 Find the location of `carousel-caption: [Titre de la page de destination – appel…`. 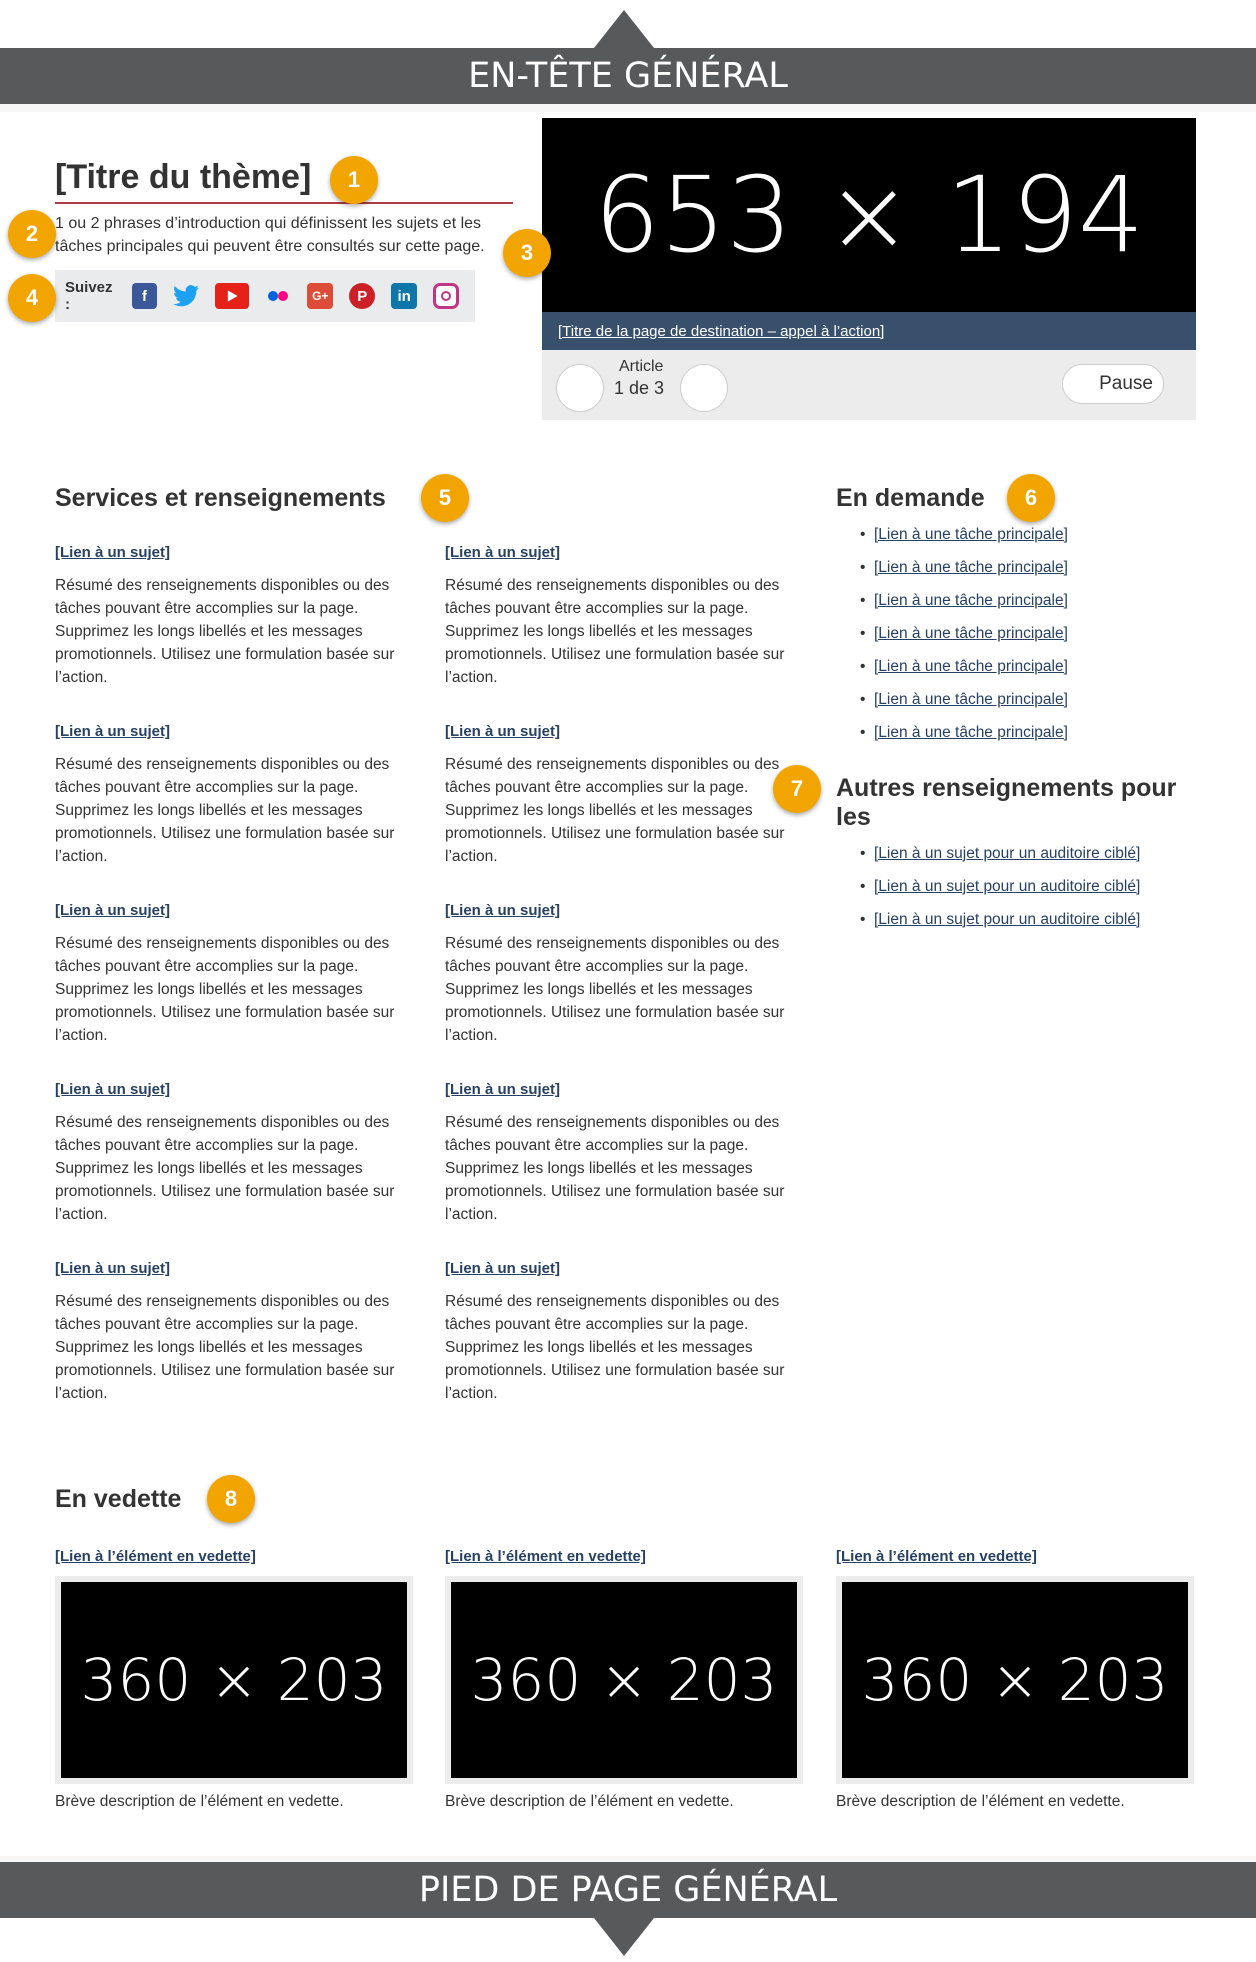

carousel-caption: [Titre de la page de destination – appel… is located at coordinates (869, 331).